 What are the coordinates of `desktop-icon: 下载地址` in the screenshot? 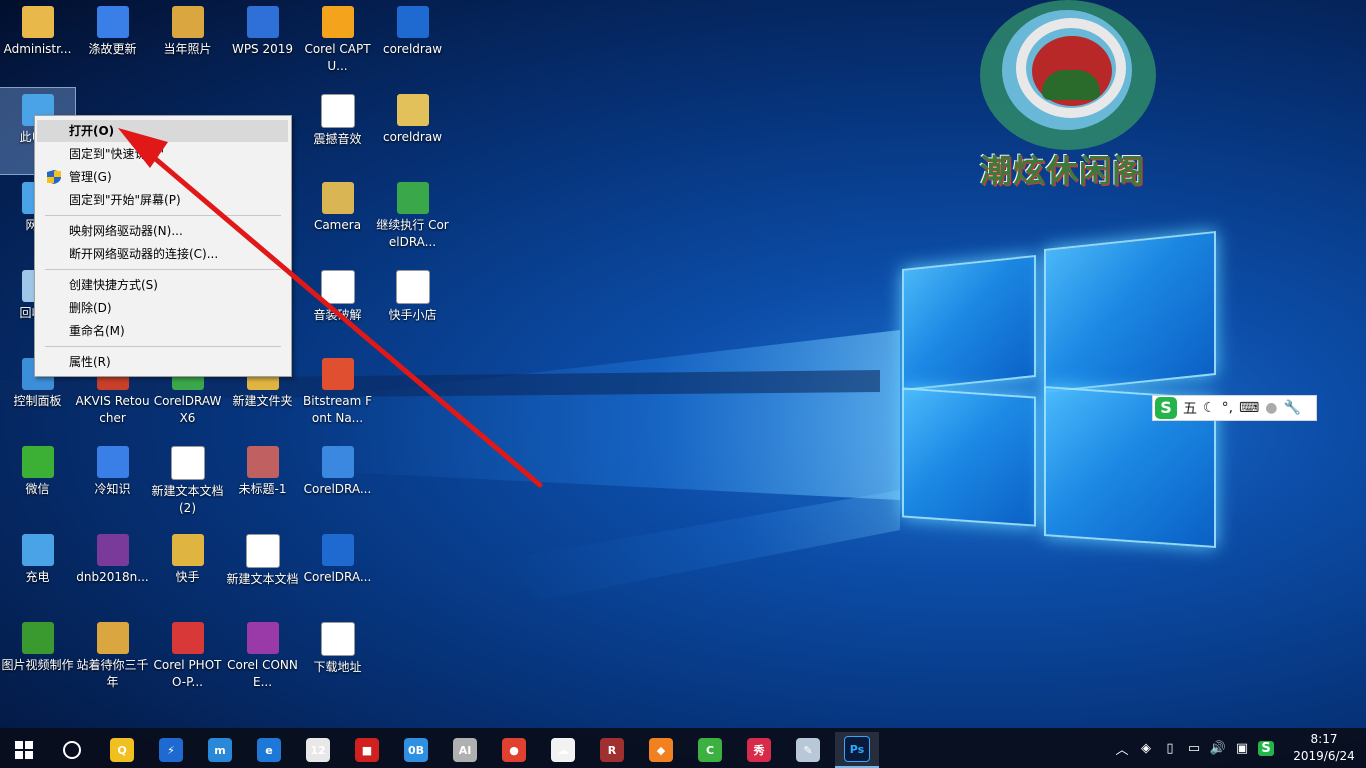 It's located at (337, 659).